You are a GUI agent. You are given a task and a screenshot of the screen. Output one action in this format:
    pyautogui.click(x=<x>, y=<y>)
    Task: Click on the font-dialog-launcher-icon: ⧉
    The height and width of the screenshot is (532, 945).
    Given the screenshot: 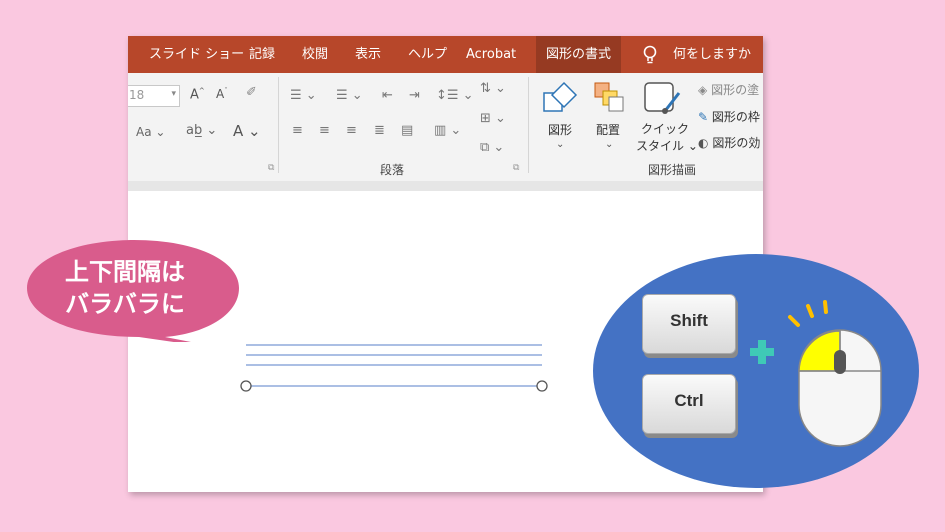 What is the action you would take?
    pyautogui.click(x=271, y=168)
    